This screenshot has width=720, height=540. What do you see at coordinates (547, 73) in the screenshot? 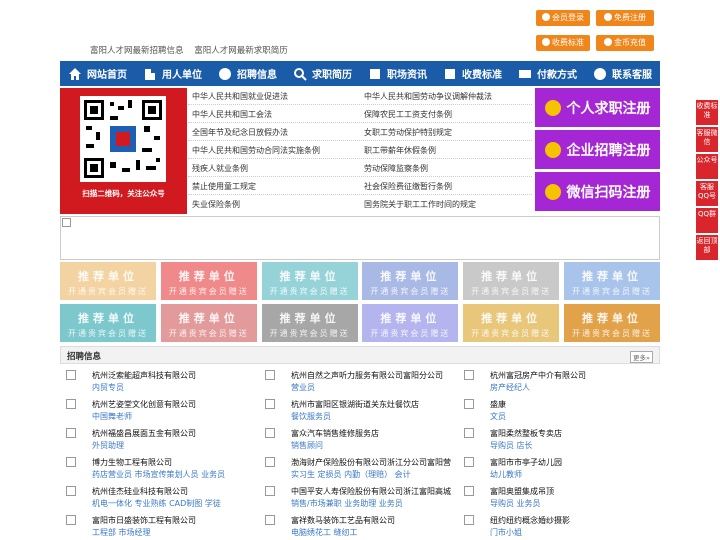
I see `nav-payment: 付款方式` at bounding box center [547, 73].